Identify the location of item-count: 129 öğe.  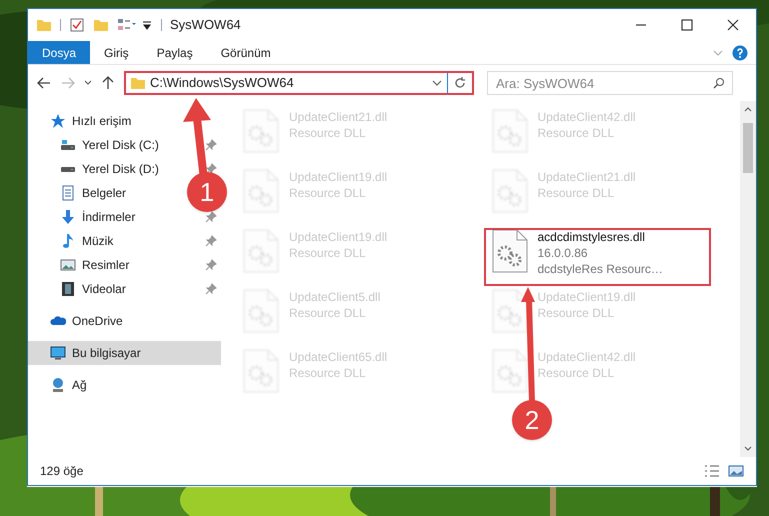
(62, 471).